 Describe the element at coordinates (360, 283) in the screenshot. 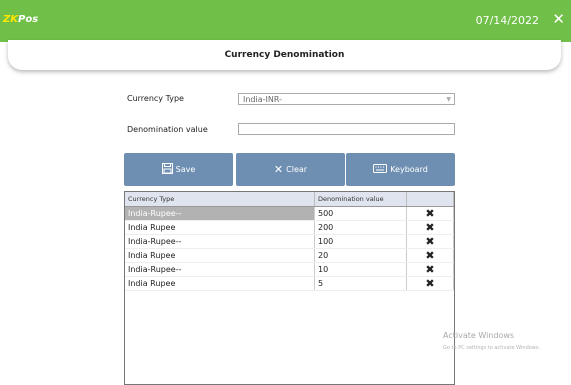

I see `cell-denomination-value: 5` at that location.